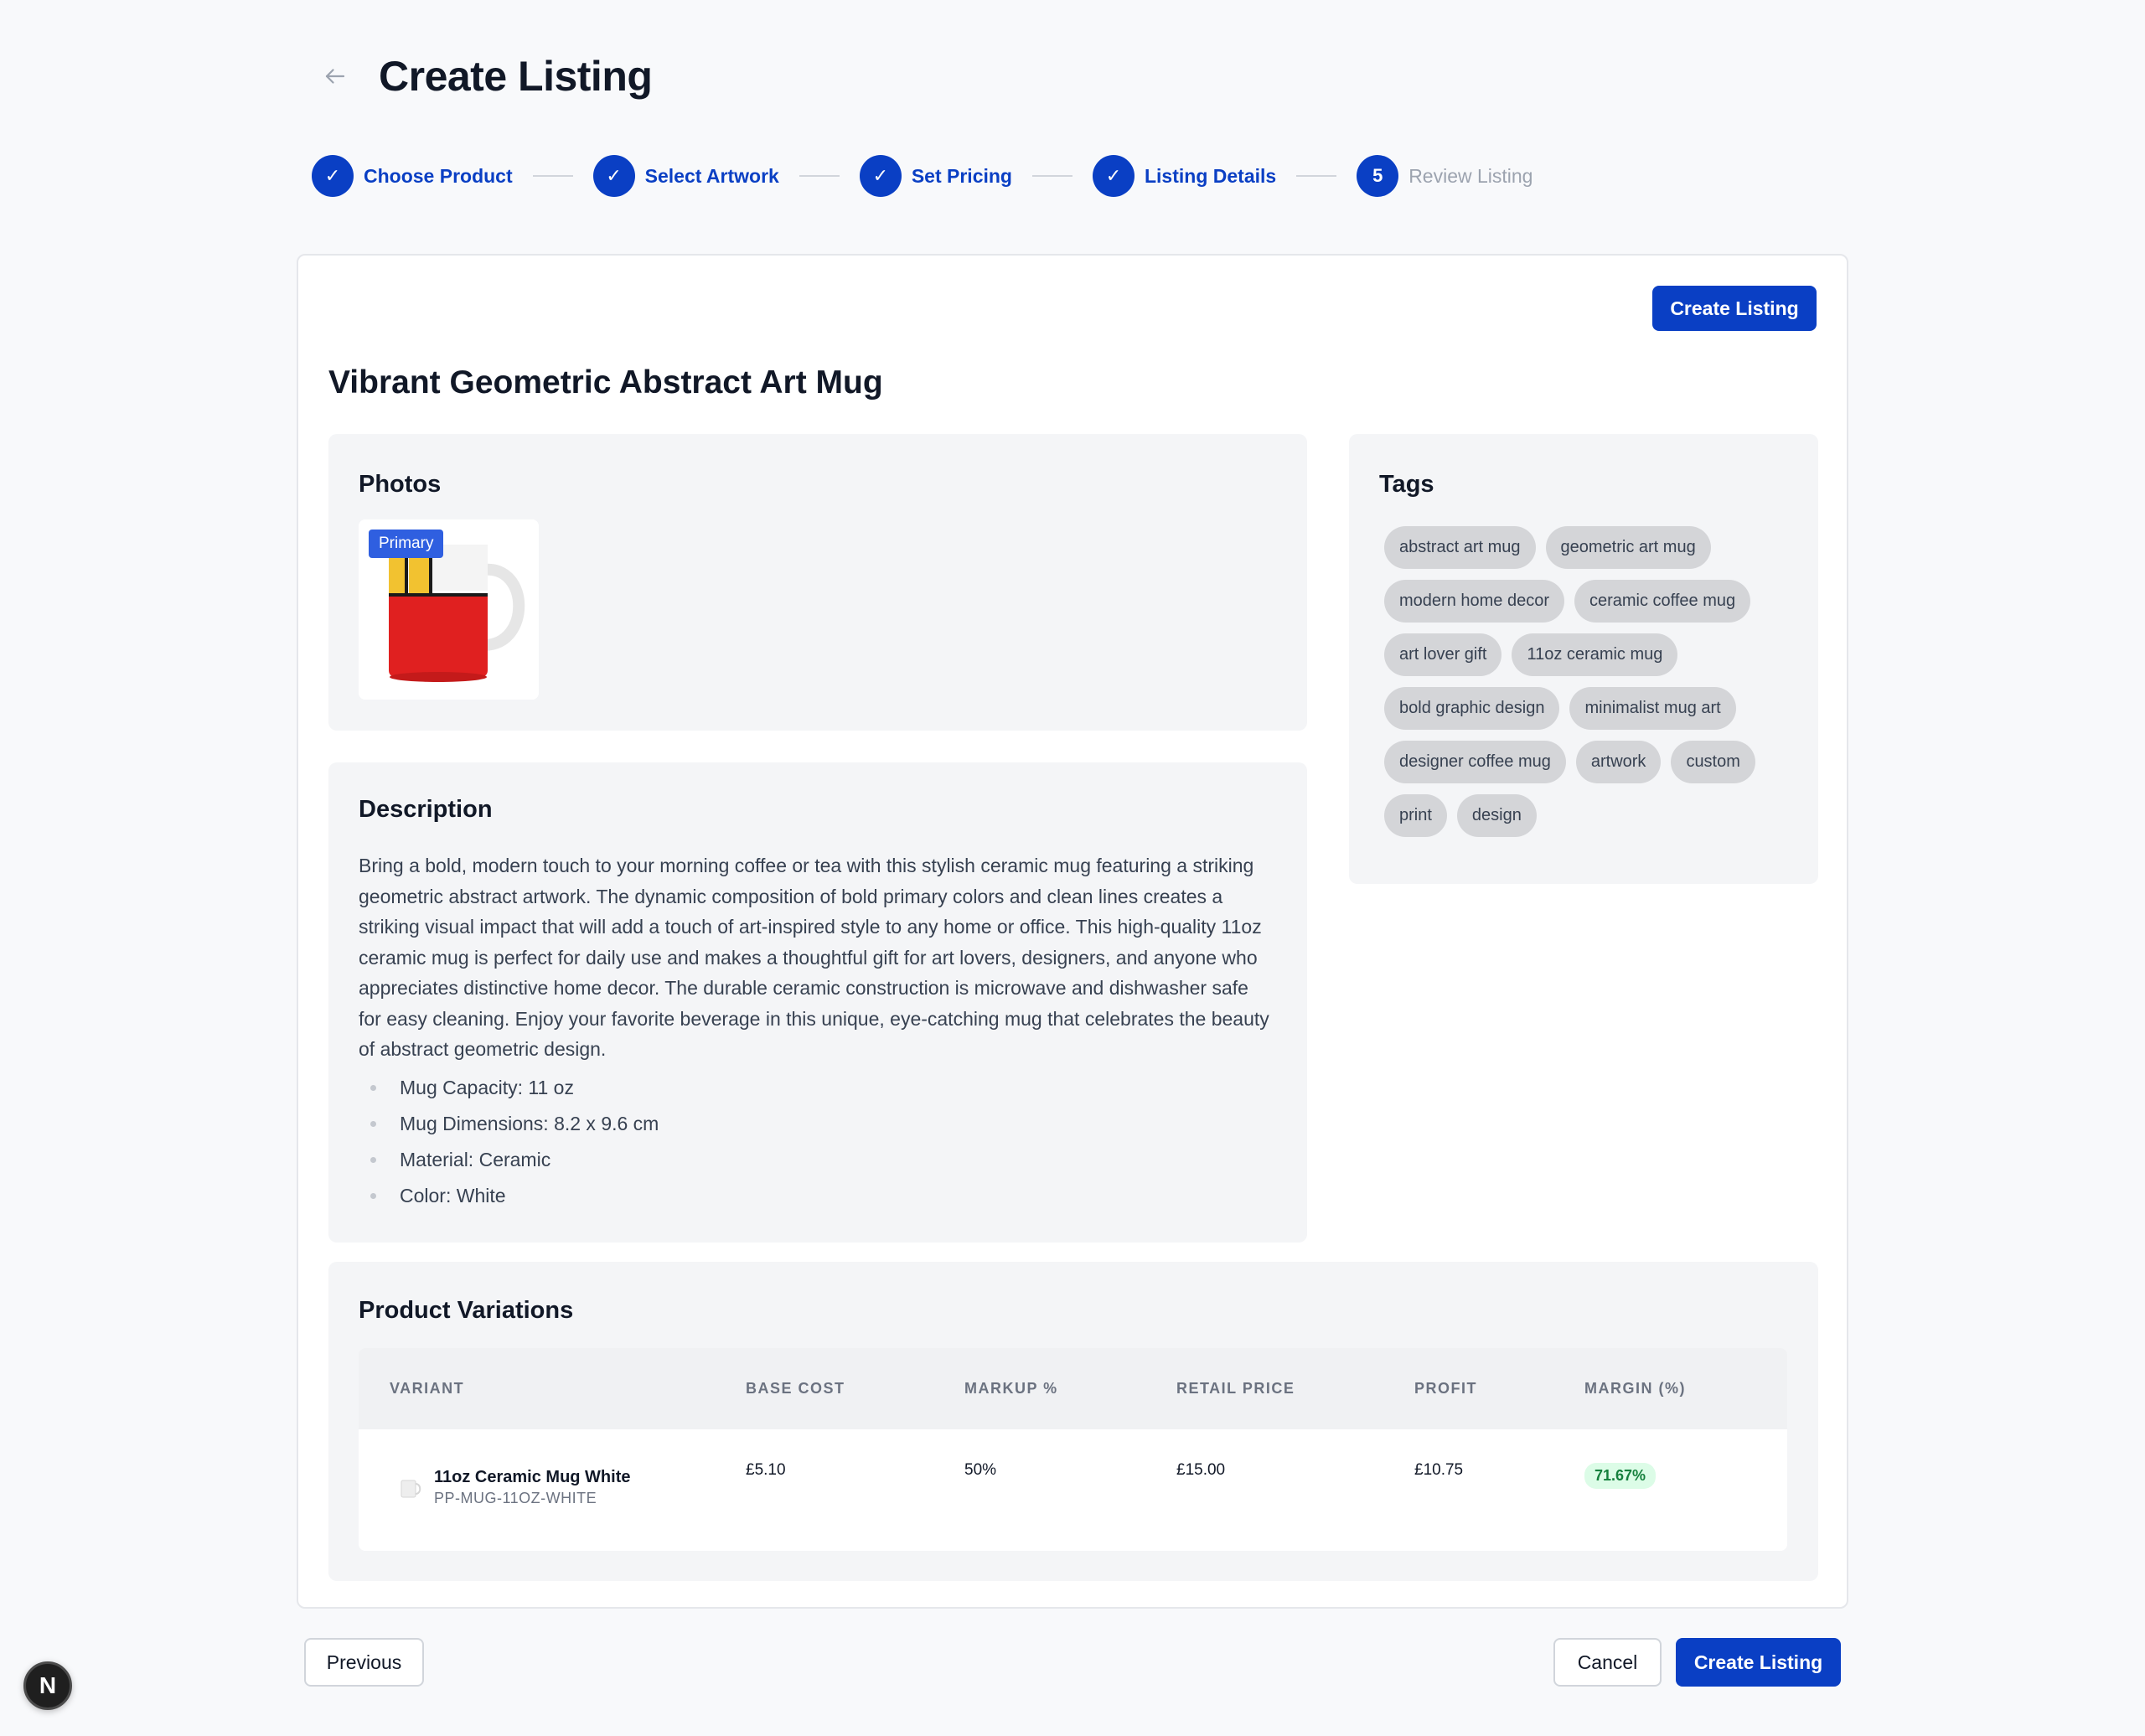  What do you see at coordinates (509, 1196) in the screenshot?
I see `list-item: Color: White` at bounding box center [509, 1196].